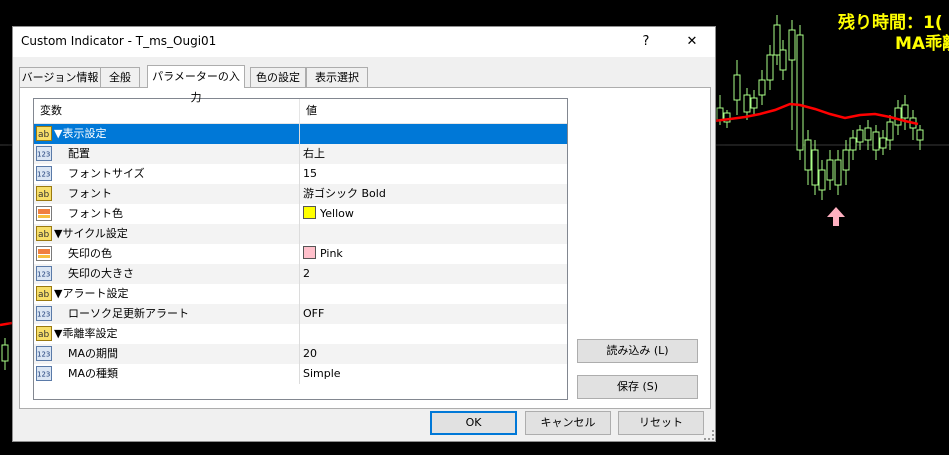 This screenshot has width=949, height=455. I want to click on up-arrow-icon, so click(836, 216).